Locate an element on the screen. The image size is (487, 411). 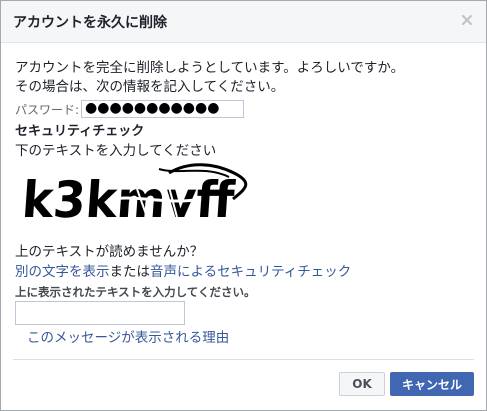
password-label: パスワード: is located at coordinates (47, 109).